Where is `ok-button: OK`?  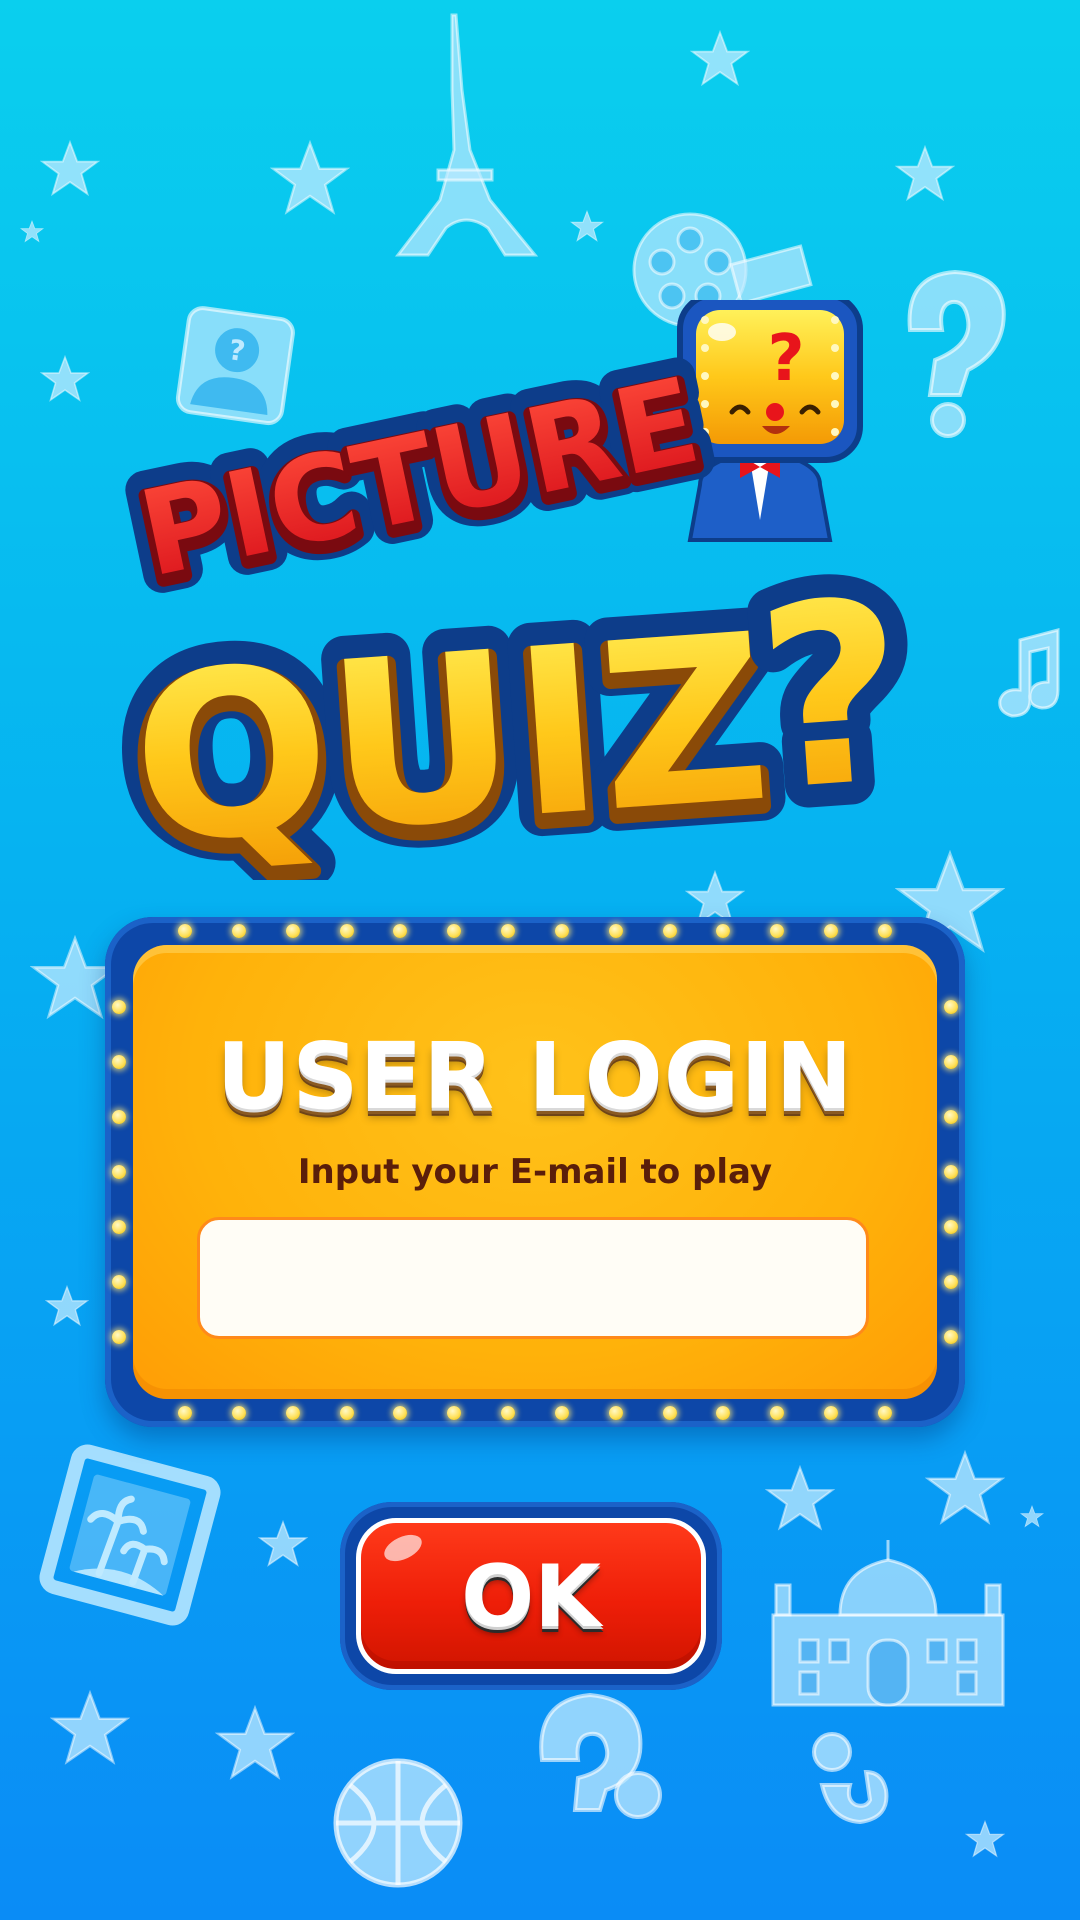 ok-button: OK is located at coordinates (531, 1596).